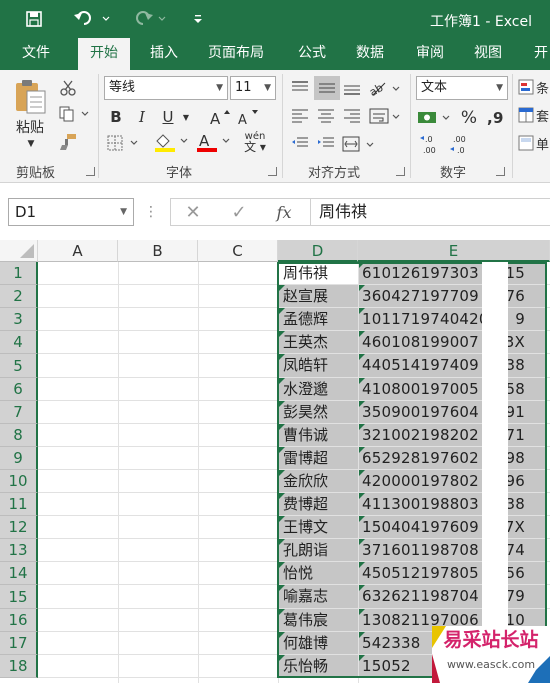  Describe the element at coordinates (75, 114) in the screenshot. I see `copy-icon` at that location.